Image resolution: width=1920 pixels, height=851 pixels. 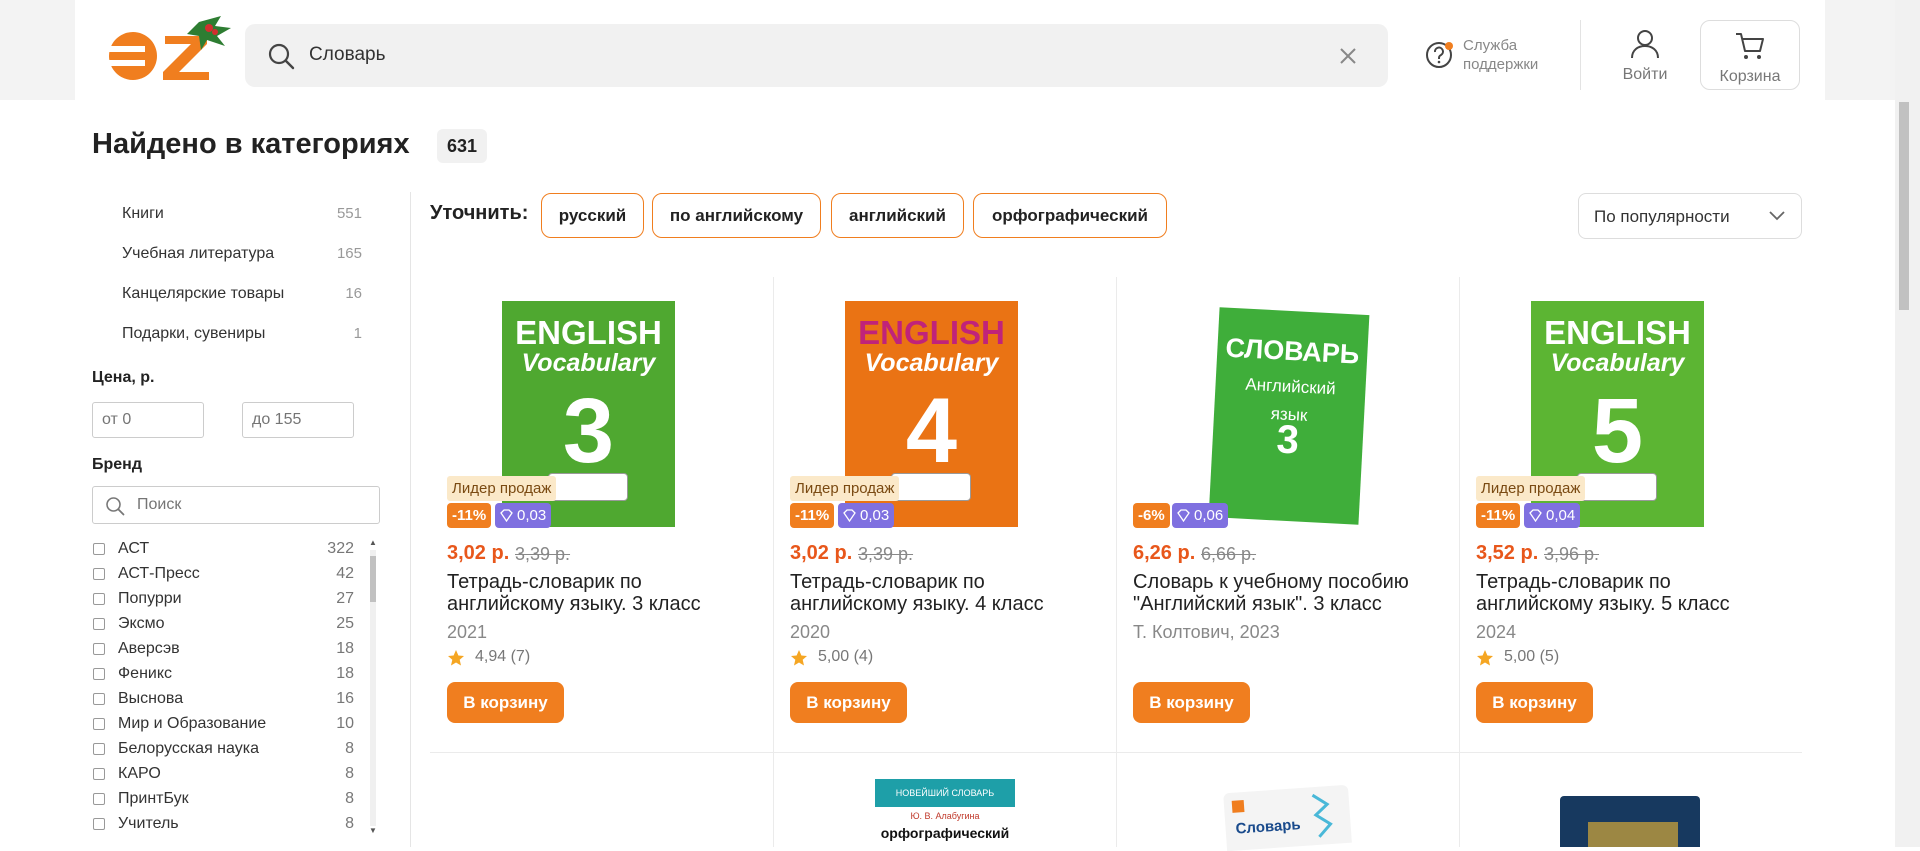 I want to click on cashback-badge: 0,03, so click(x=866, y=515).